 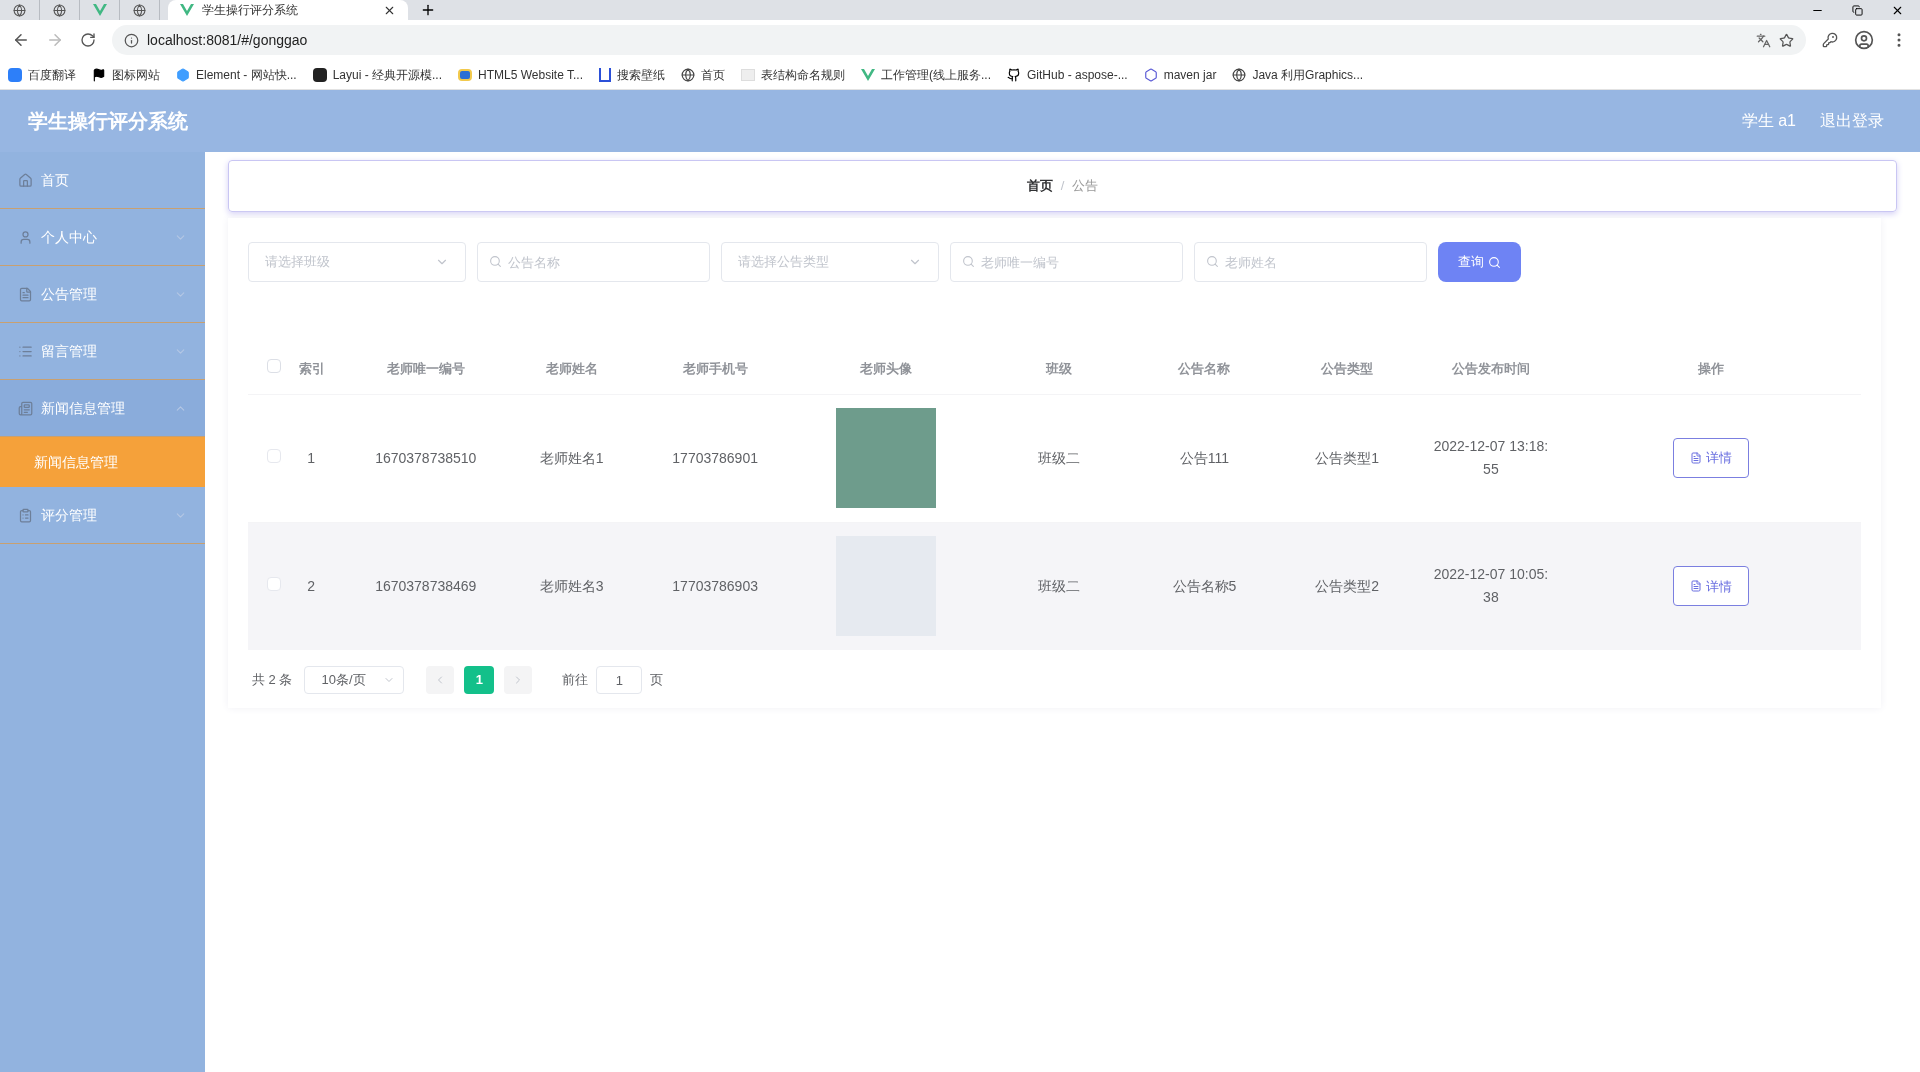 I want to click on github-icon, so click(x=1014, y=74).